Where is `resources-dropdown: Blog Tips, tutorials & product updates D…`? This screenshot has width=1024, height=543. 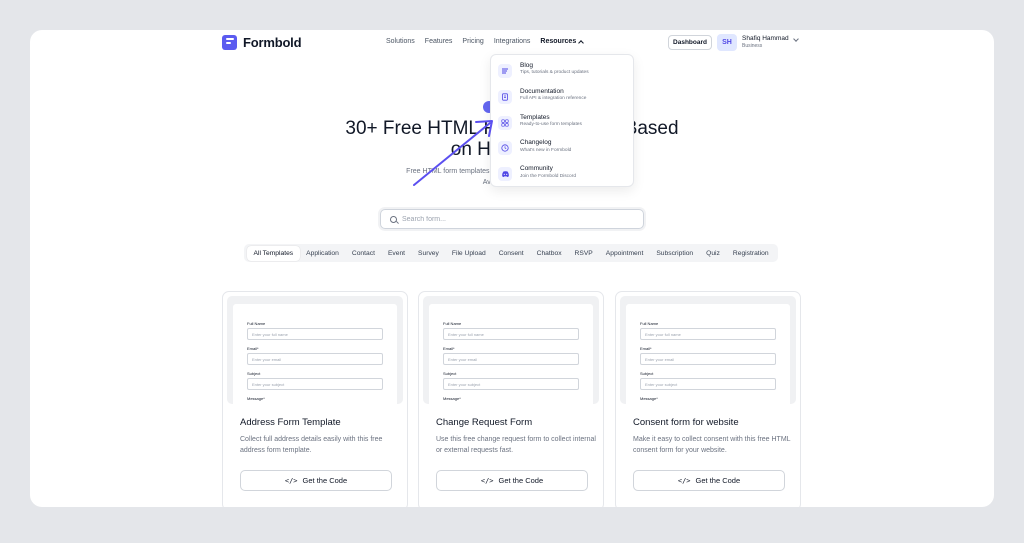 resources-dropdown: Blog Tips, tutorials & product updates D… is located at coordinates (562, 120).